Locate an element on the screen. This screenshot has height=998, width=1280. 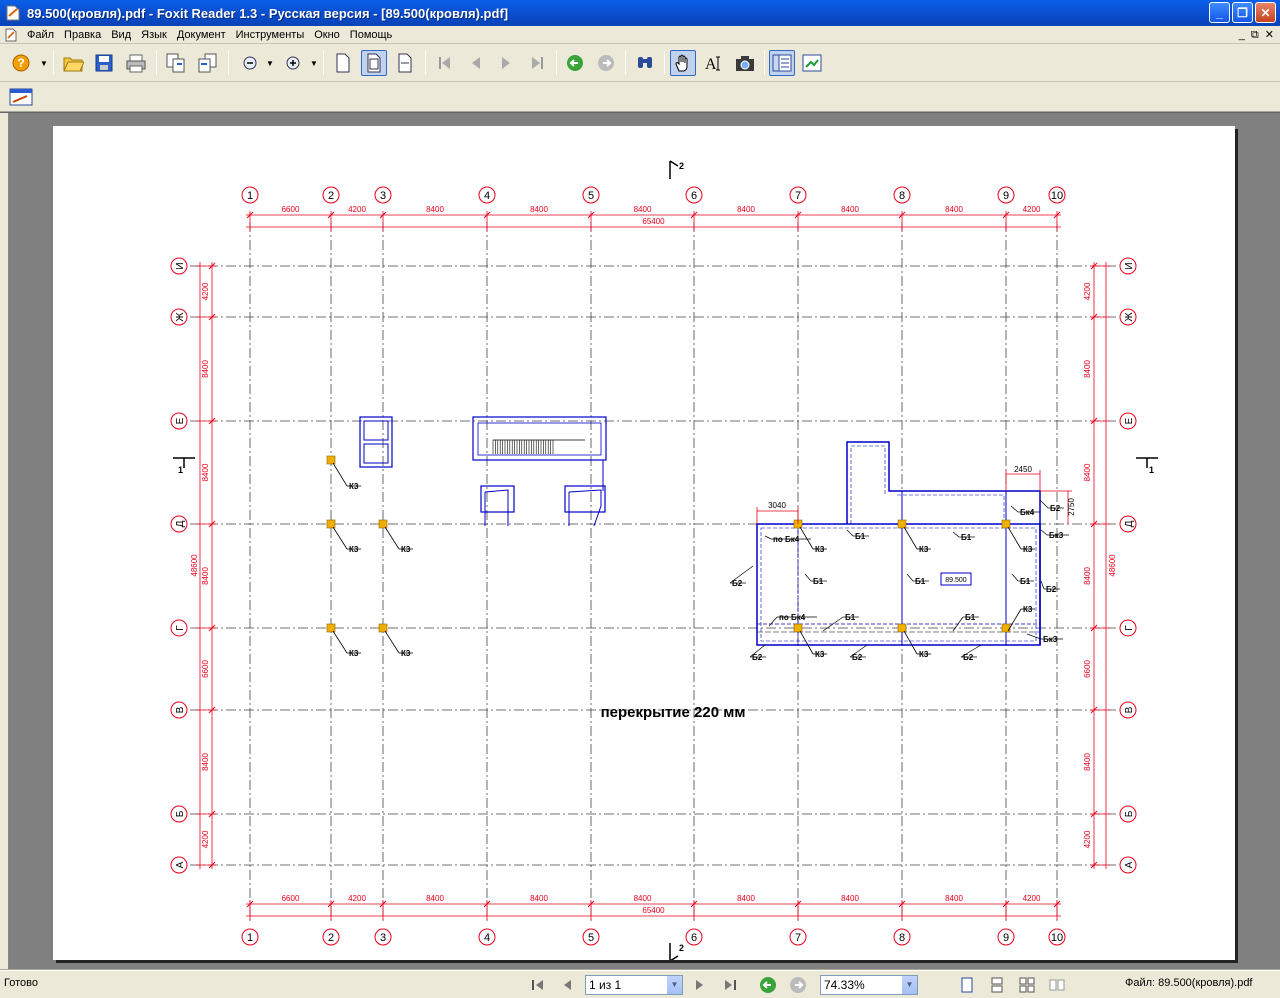
back-icon is located at coordinates (575, 63).